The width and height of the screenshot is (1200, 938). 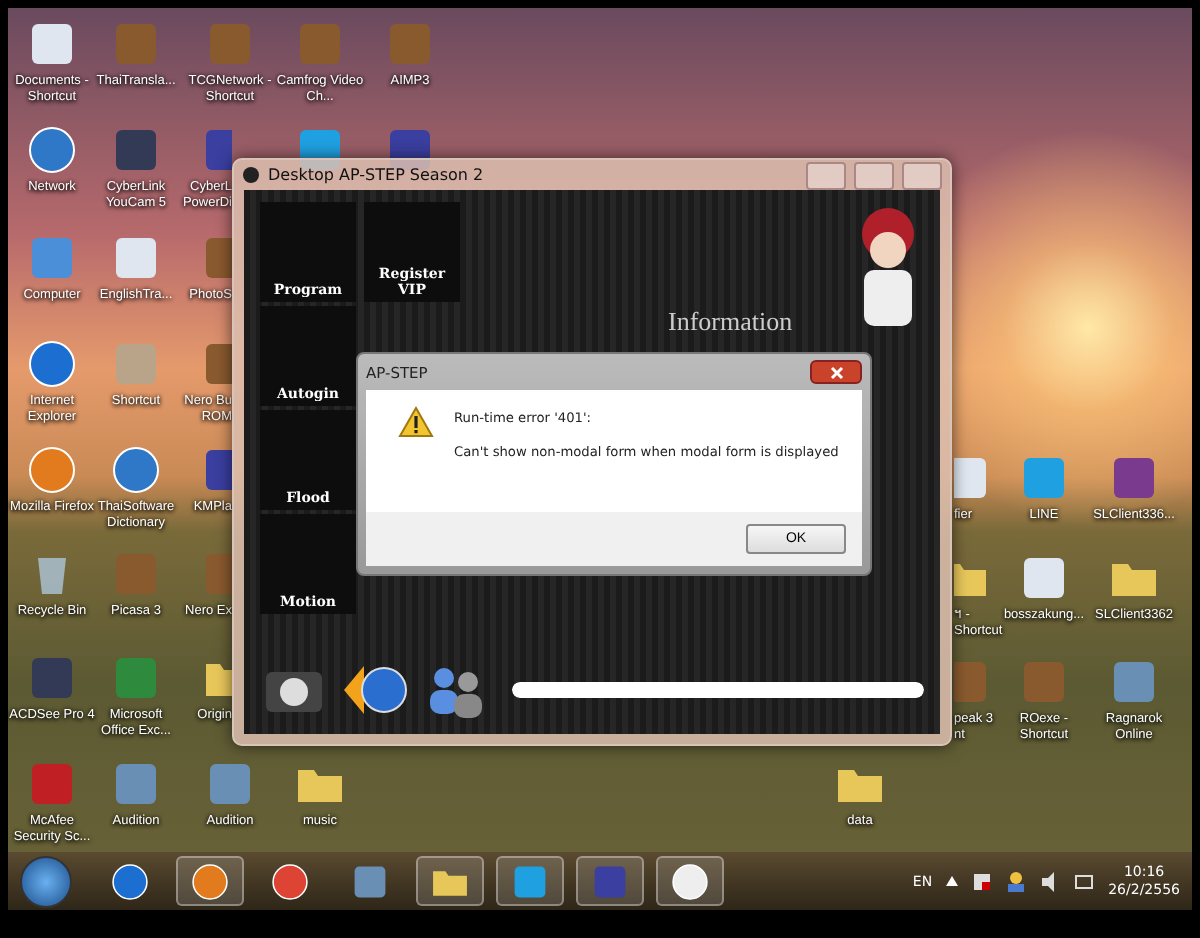 What do you see at coordinates (730, 322) in the screenshot?
I see `information-heading: Information` at bounding box center [730, 322].